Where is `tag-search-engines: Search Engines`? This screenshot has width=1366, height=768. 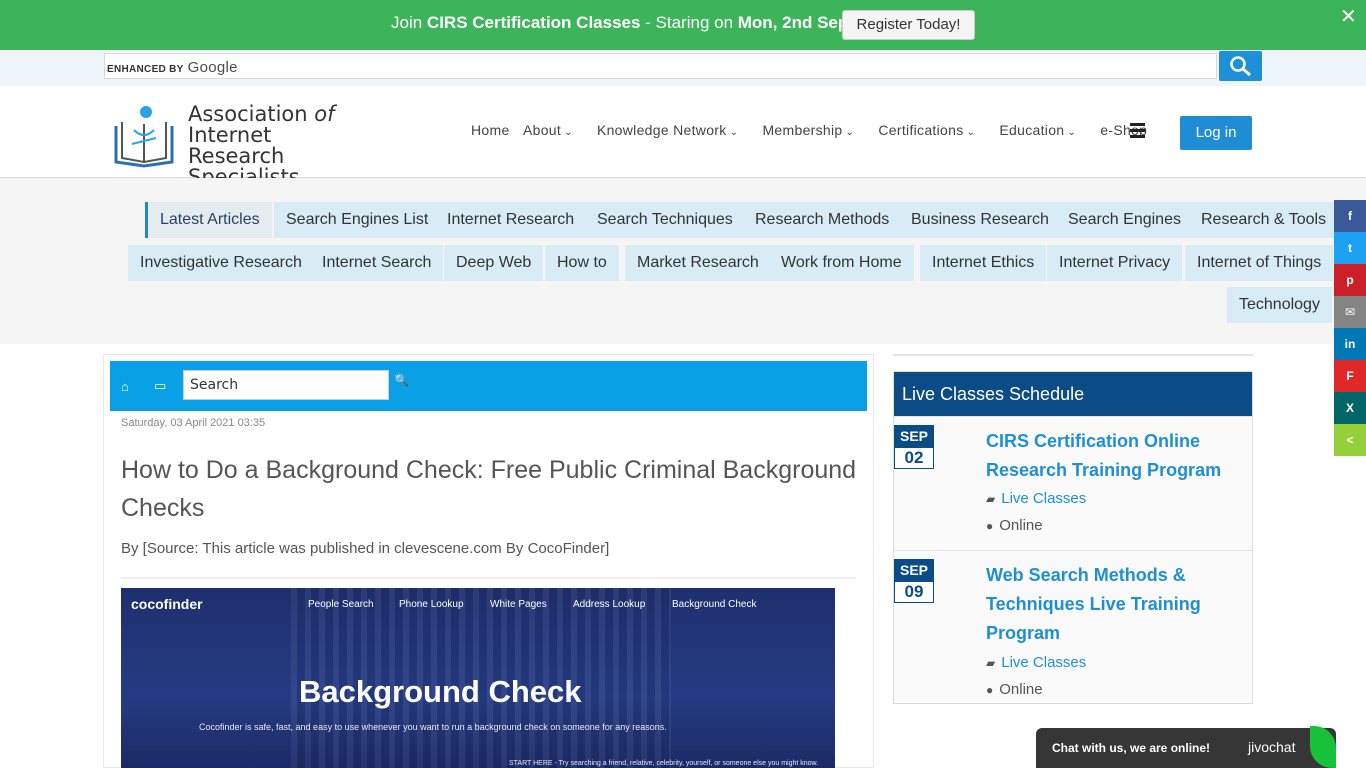
tag-search-engines: Search Engines is located at coordinates (1124, 220).